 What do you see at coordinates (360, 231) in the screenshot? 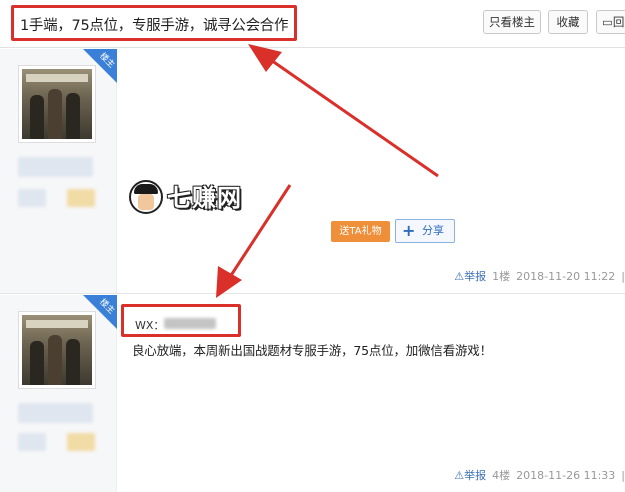
I see `gift-button: 送TA礼物` at bounding box center [360, 231].